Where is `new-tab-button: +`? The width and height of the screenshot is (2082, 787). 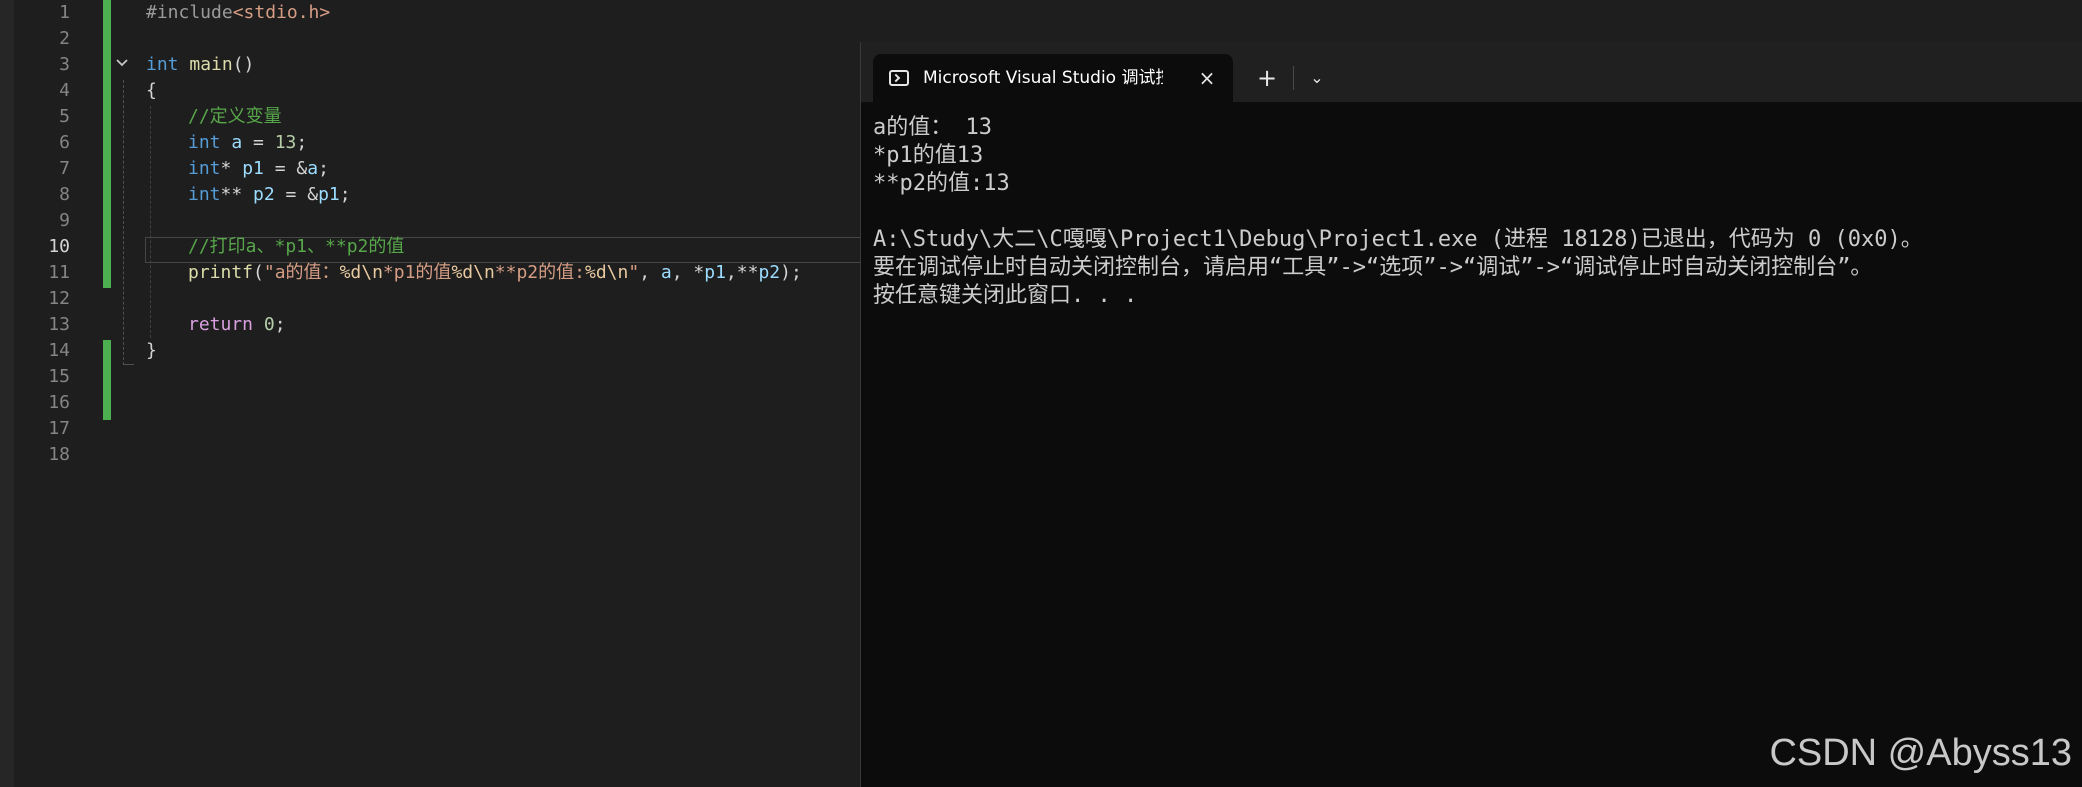
new-tab-button: + is located at coordinates (1267, 78).